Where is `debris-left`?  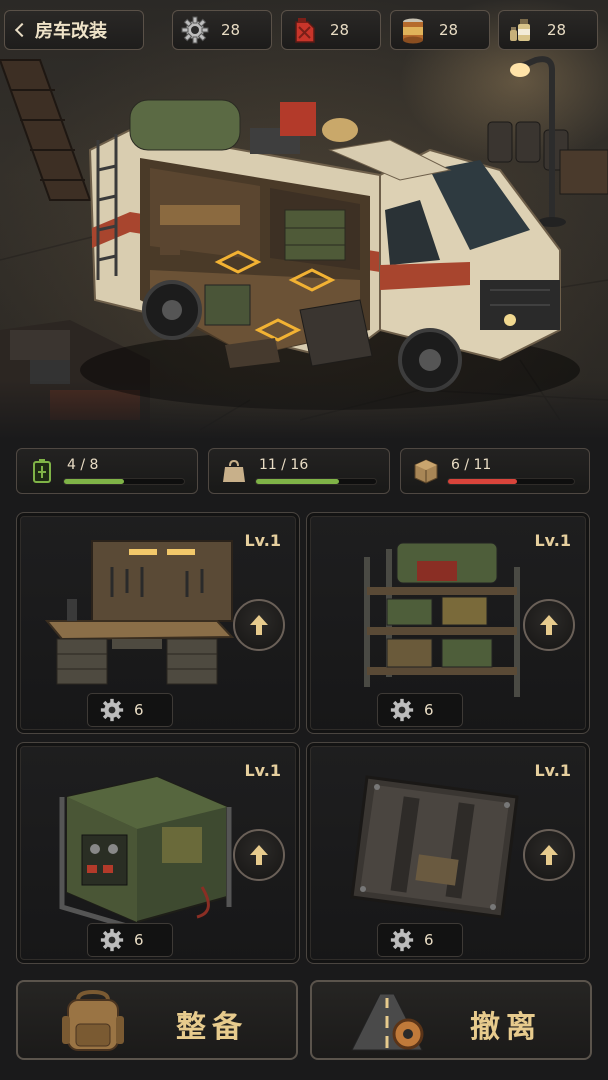
debris-left is located at coordinates (75, 380).